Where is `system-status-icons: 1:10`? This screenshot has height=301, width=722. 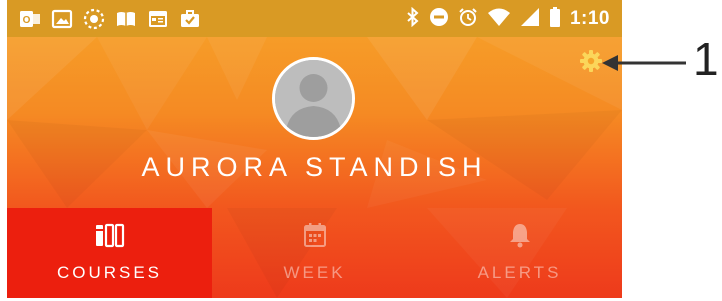
system-status-icons: 1:10 is located at coordinates (508, 19).